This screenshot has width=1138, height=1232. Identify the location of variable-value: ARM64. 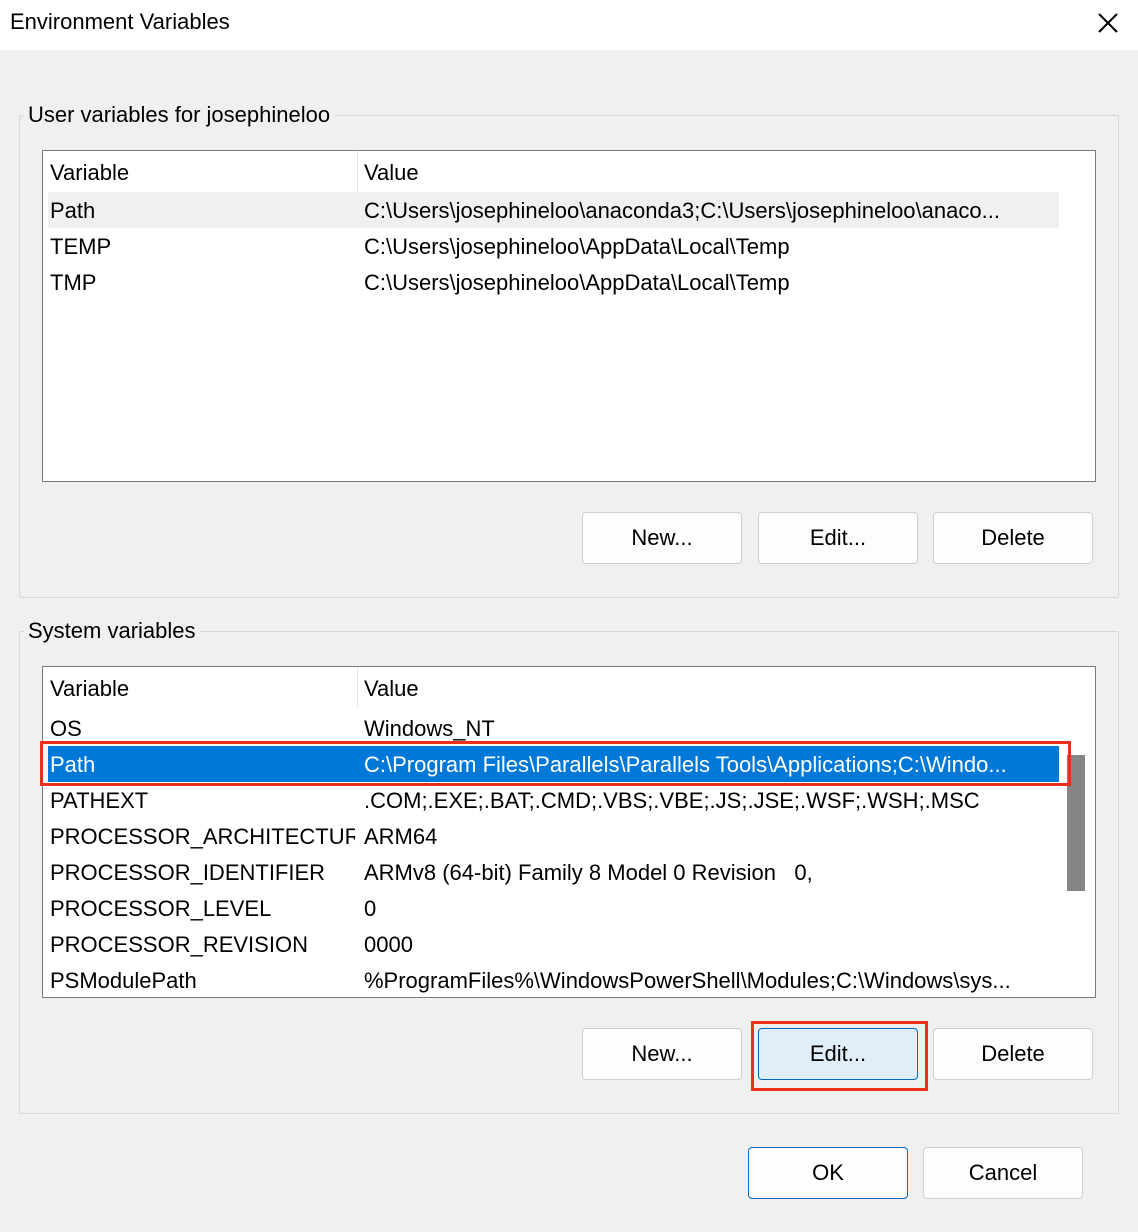
(401, 836).